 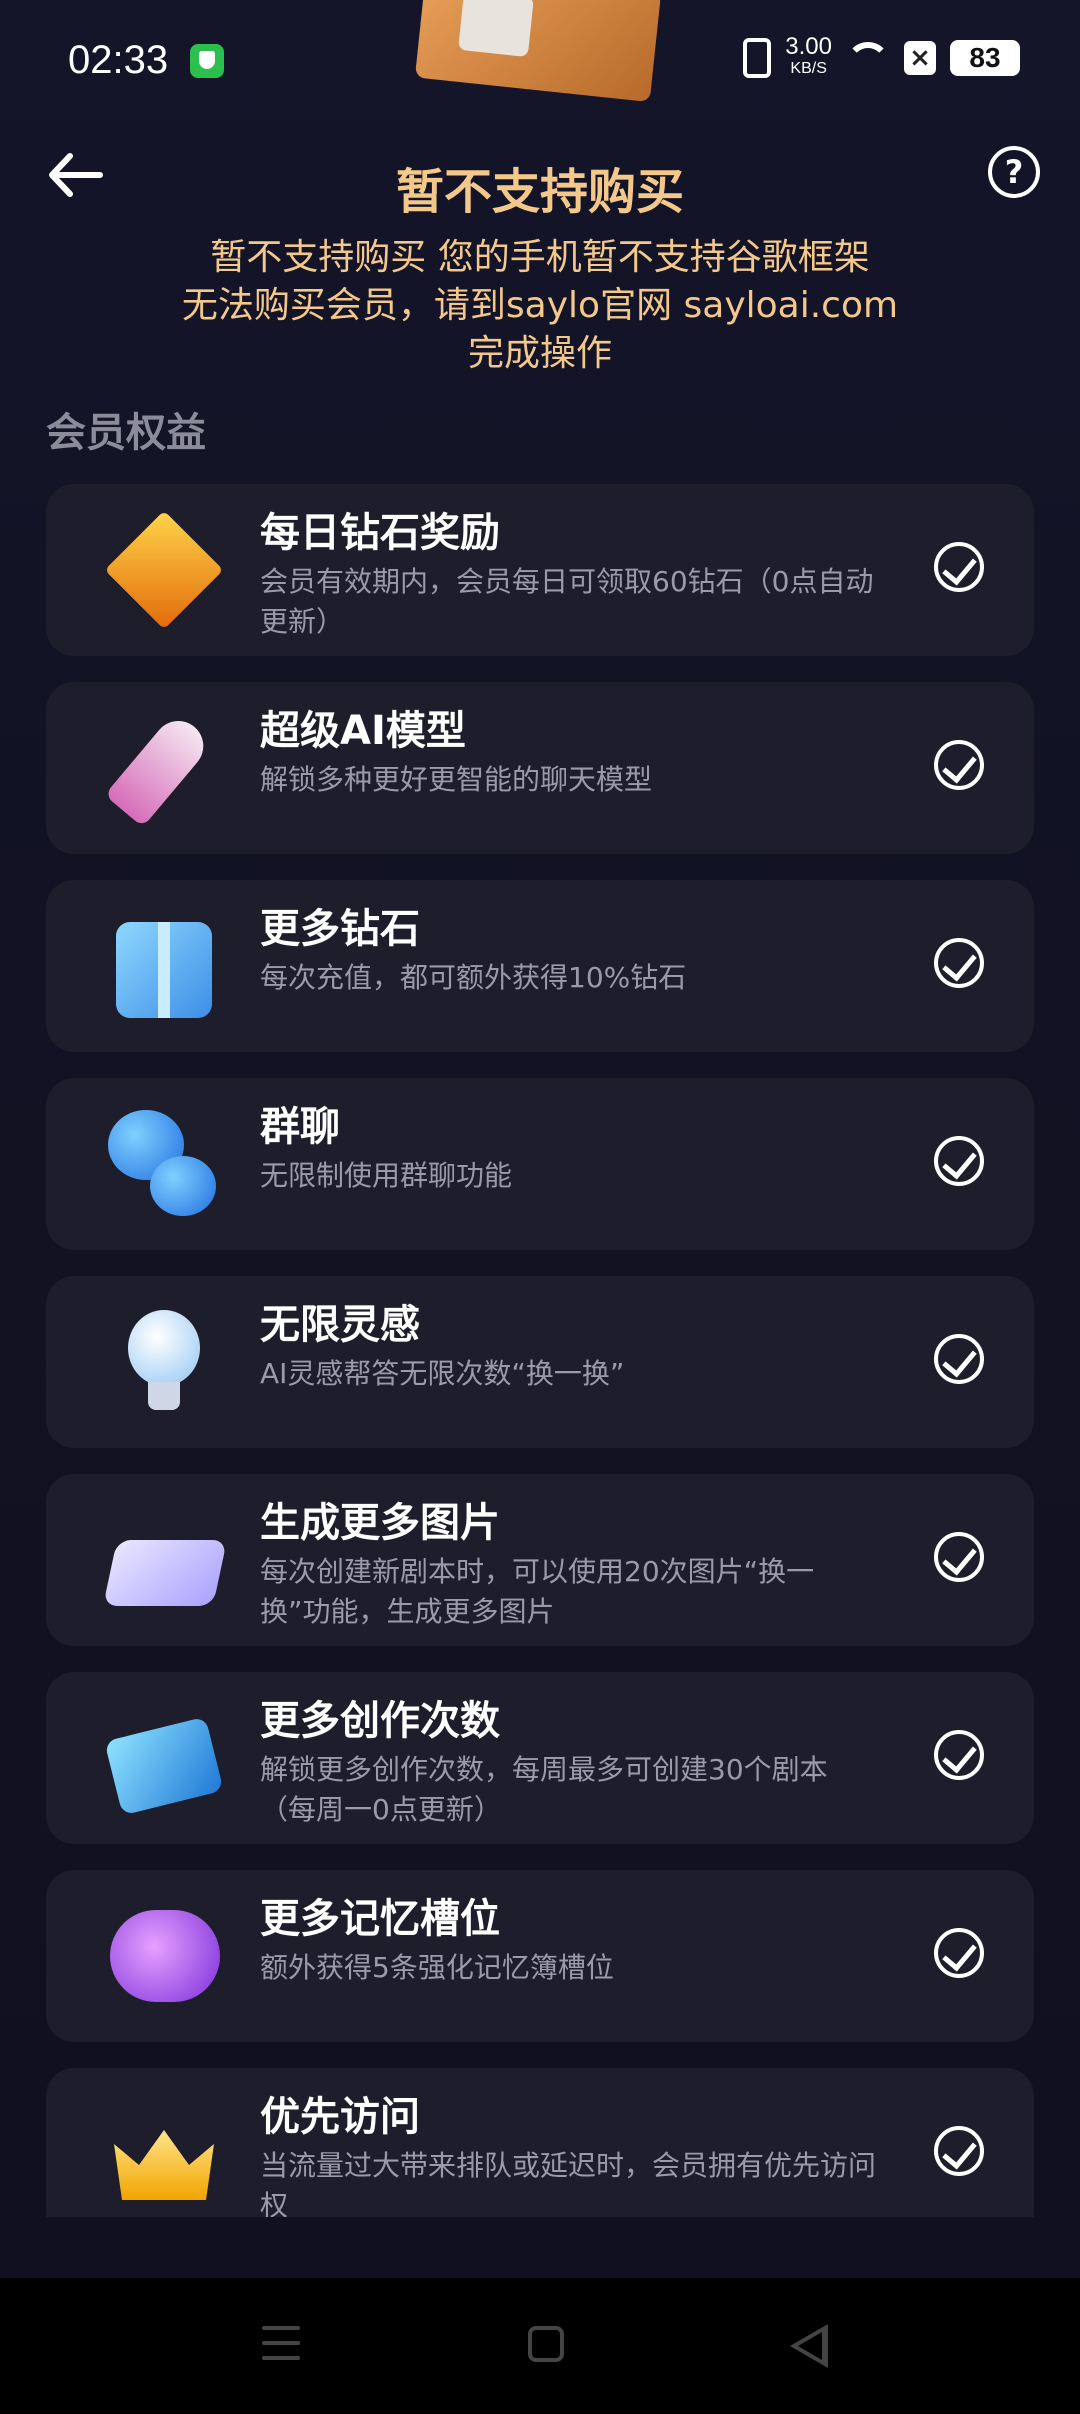 I want to click on benefit-desc: 解锁更多创作次数，每周最多可创建30个剧本（每周一0点更新）, so click(x=544, y=1789).